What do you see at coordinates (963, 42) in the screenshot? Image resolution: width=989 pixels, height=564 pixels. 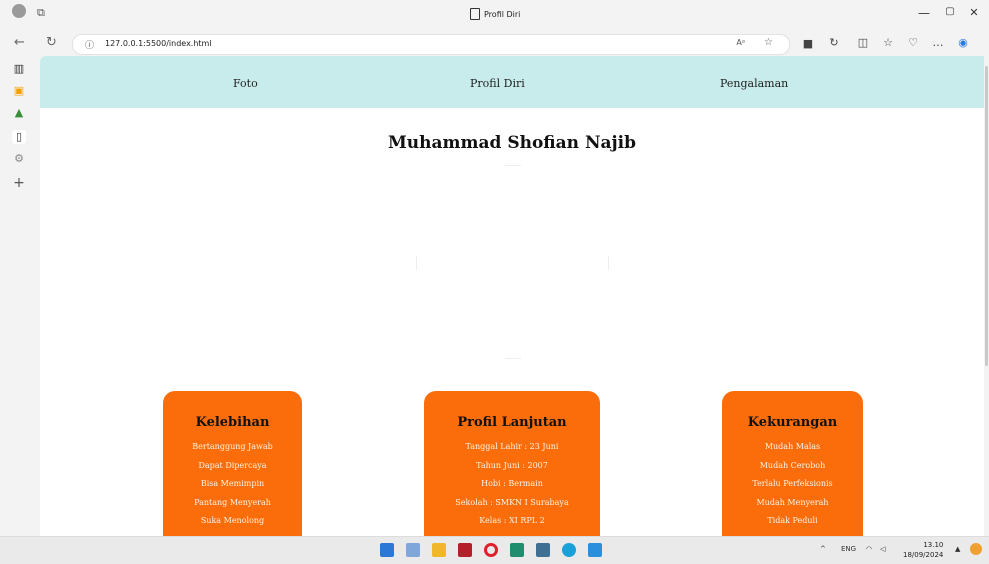 I see `copilot-icon: ◉` at bounding box center [963, 42].